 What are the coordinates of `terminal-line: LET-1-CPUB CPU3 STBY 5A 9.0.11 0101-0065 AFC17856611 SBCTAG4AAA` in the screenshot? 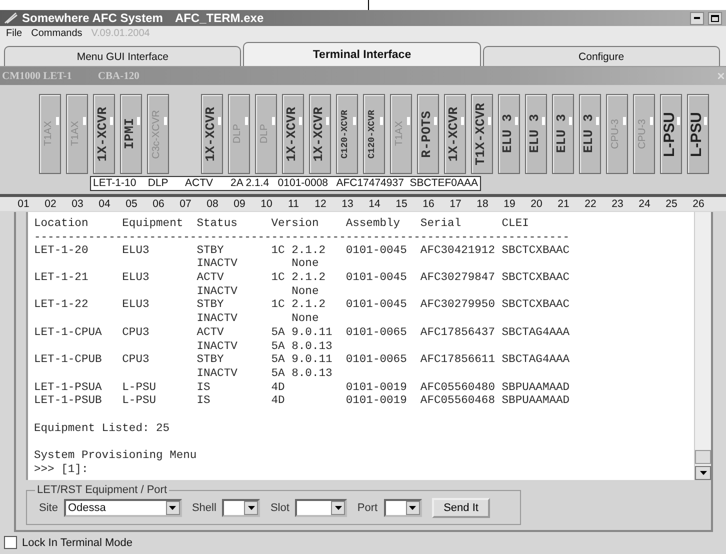 It's located at (302, 361).